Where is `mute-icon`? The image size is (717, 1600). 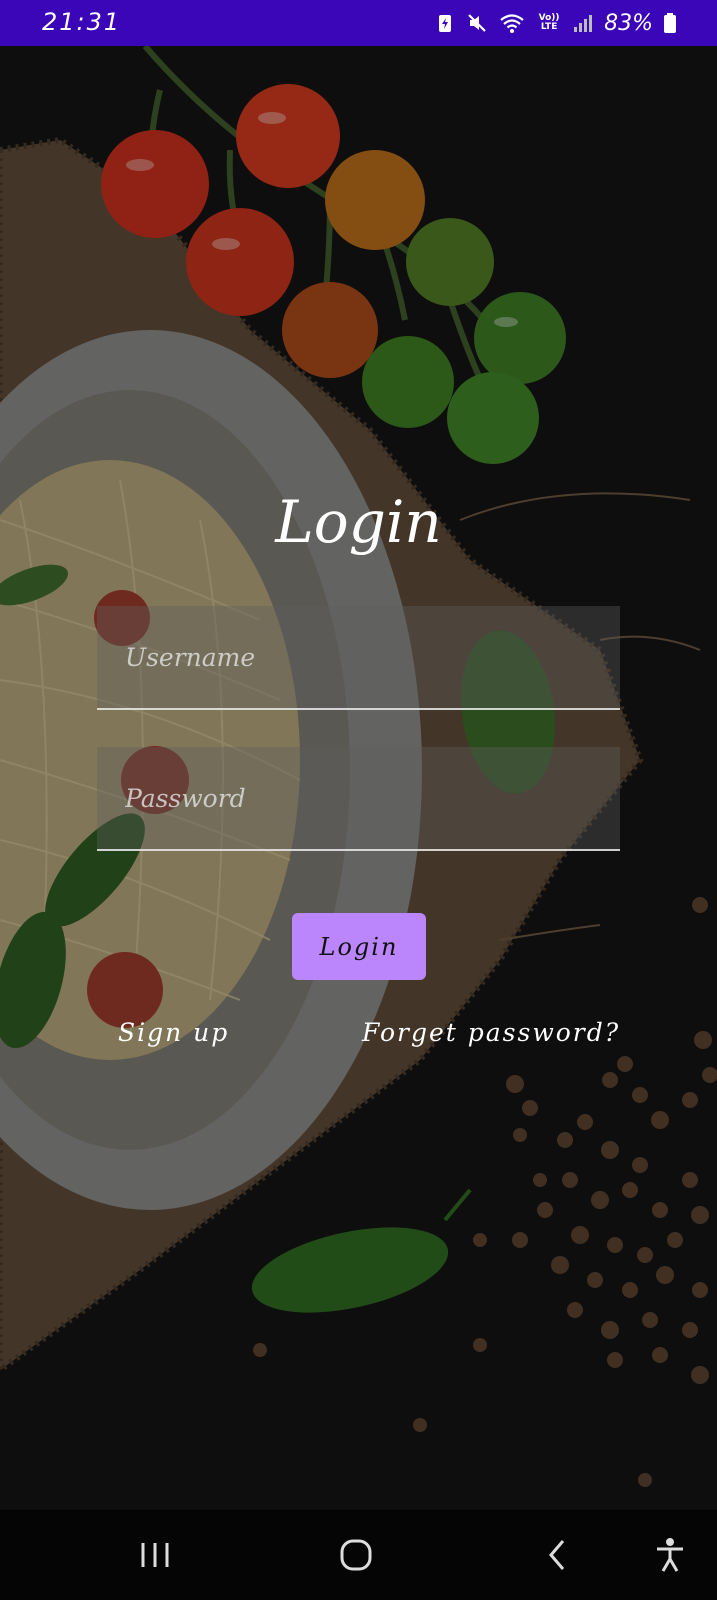 mute-icon is located at coordinates (477, 23).